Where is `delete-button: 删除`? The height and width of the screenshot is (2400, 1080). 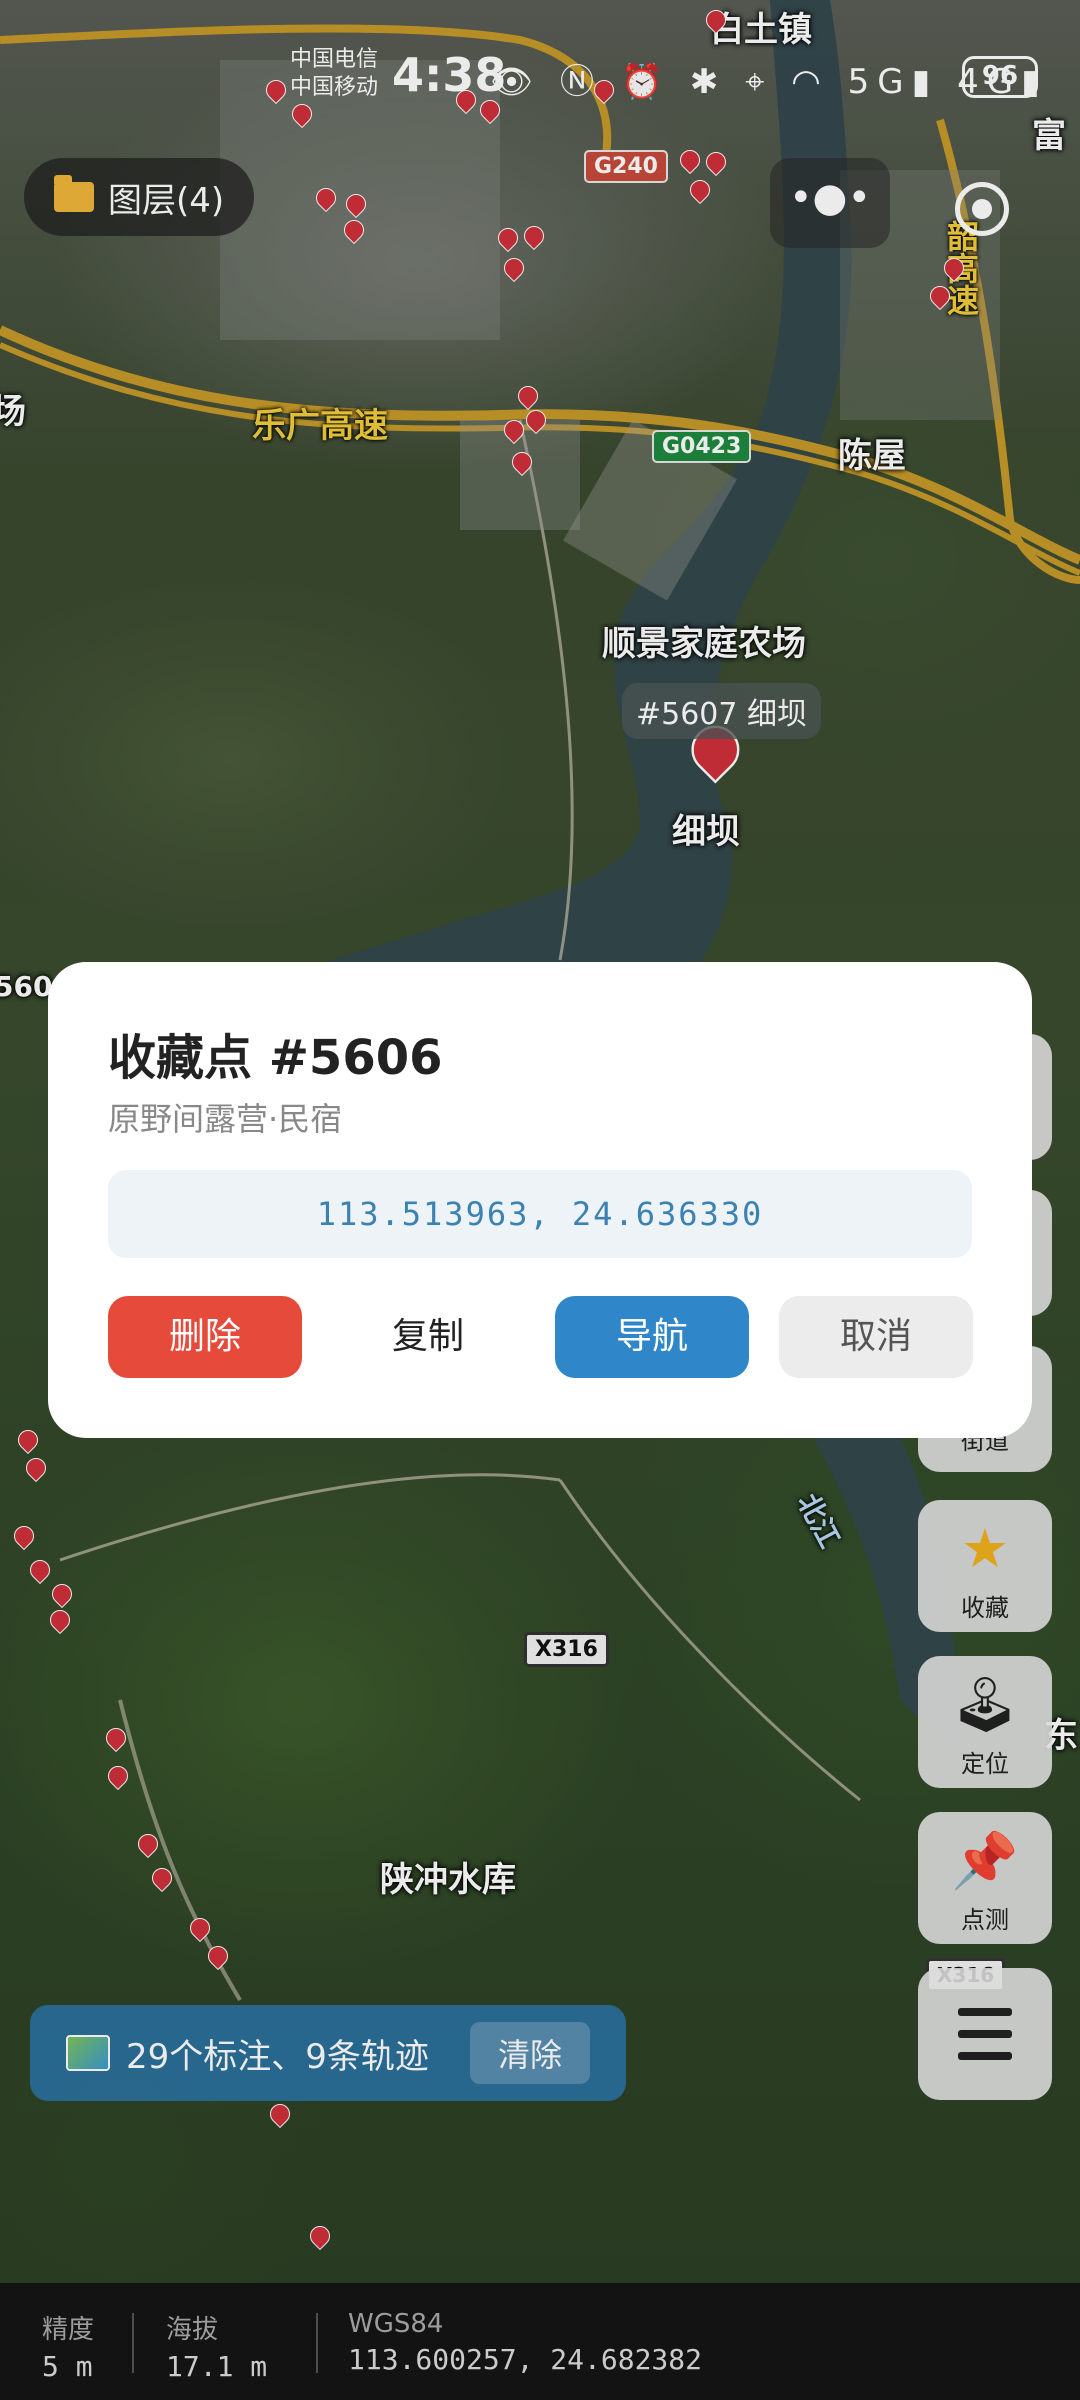
delete-button: 删除 is located at coordinates (205, 1337).